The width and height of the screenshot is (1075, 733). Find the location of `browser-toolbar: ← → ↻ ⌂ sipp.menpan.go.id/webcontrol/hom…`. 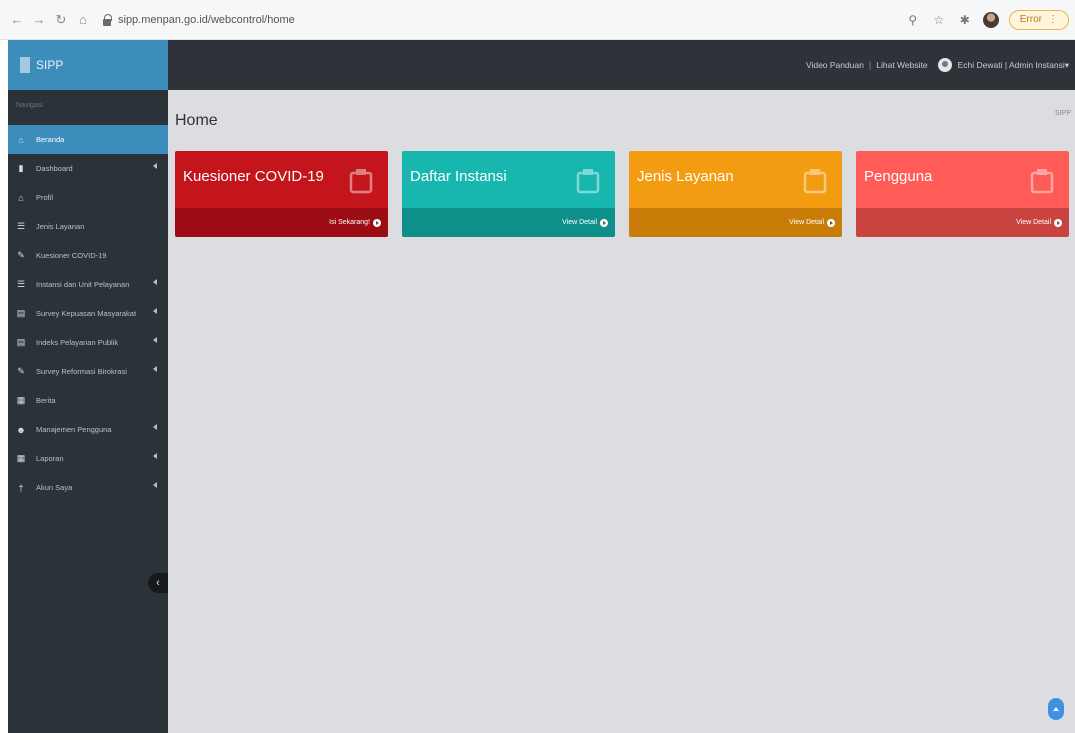

browser-toolbar: ← → ↻ ⌂ sipp.menpan.go.id/webcontrol/hom… is located at coordinates (537, 20).